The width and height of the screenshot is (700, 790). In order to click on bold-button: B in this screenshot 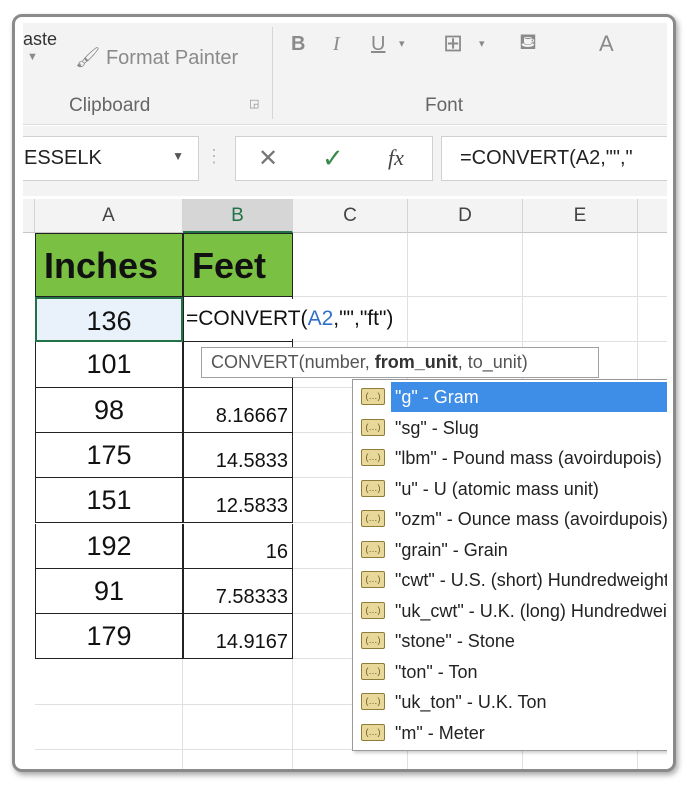, I will do `click(298, 44)`.